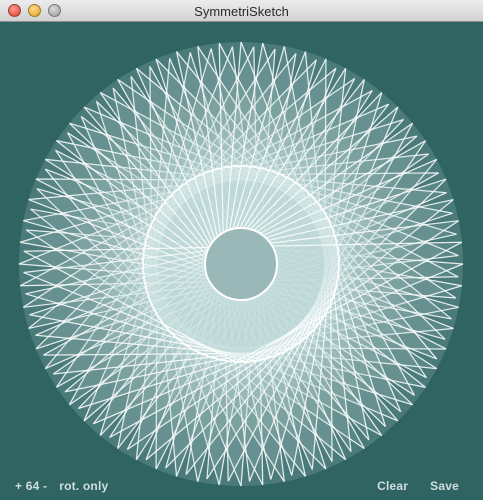  What do you see at coordinates (444, 486) in the screenshot?
I see `save-button: Save` at bounding box center [444, 486].